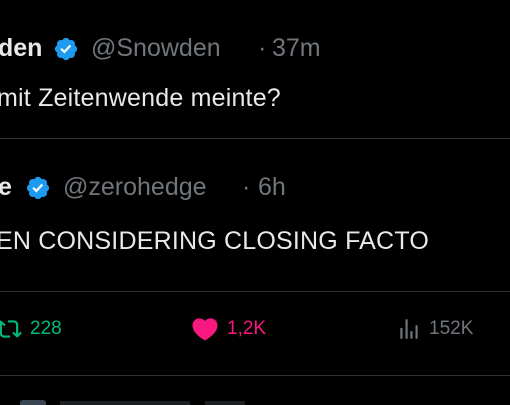 The image size is (510, 405). What do you see at coordinates (140, 98) in the screenshot?
I see `tweet-text: mit Zeitenwende meinte?` at bounding box center [140, 98].